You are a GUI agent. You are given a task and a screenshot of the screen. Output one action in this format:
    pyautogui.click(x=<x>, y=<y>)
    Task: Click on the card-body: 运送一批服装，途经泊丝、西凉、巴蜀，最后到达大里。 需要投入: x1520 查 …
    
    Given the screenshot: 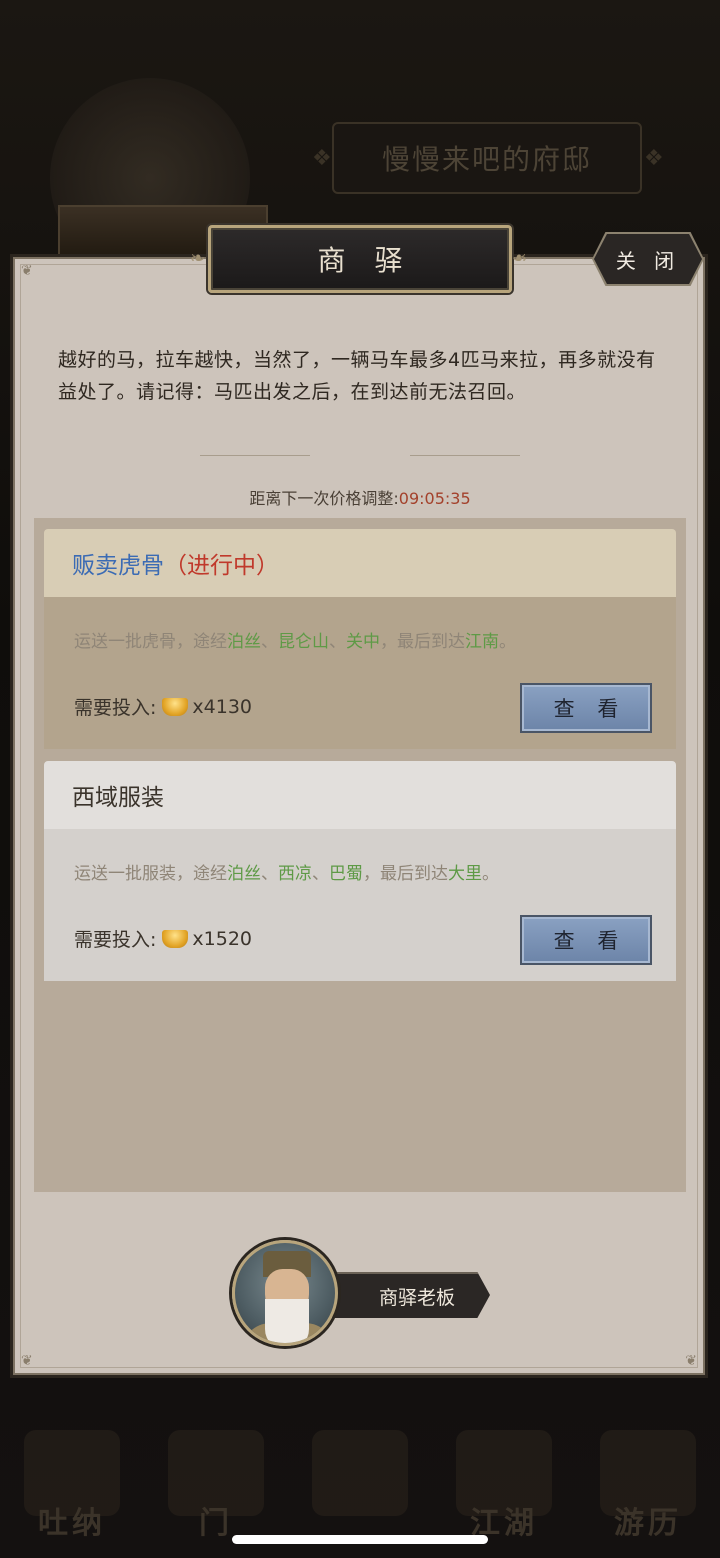 What is the action you would take?
    pyautogui.click(x=360, y=905)
    